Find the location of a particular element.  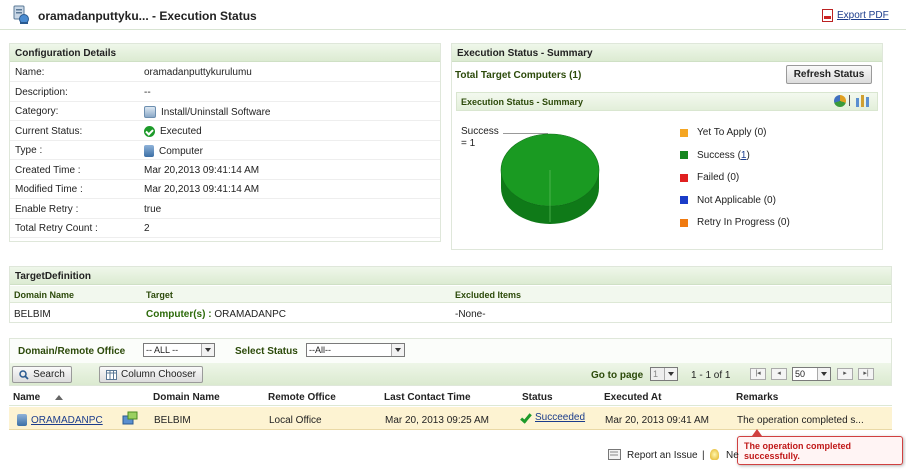

goto-page-label: Go to page is located at coordinates (617, 375).